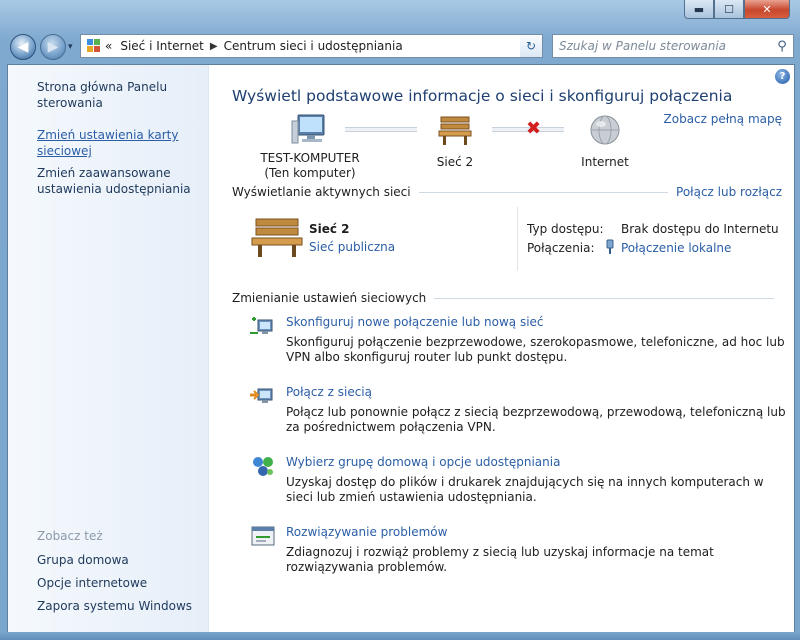 Image resolution: width=800 pixels, height=640 pixels. What do you see at coordinates (321, 192) in the screenshot?
I see `active-networks-title: Wyświetlanie aktywnych sieci` at bounding box center [321, 192].